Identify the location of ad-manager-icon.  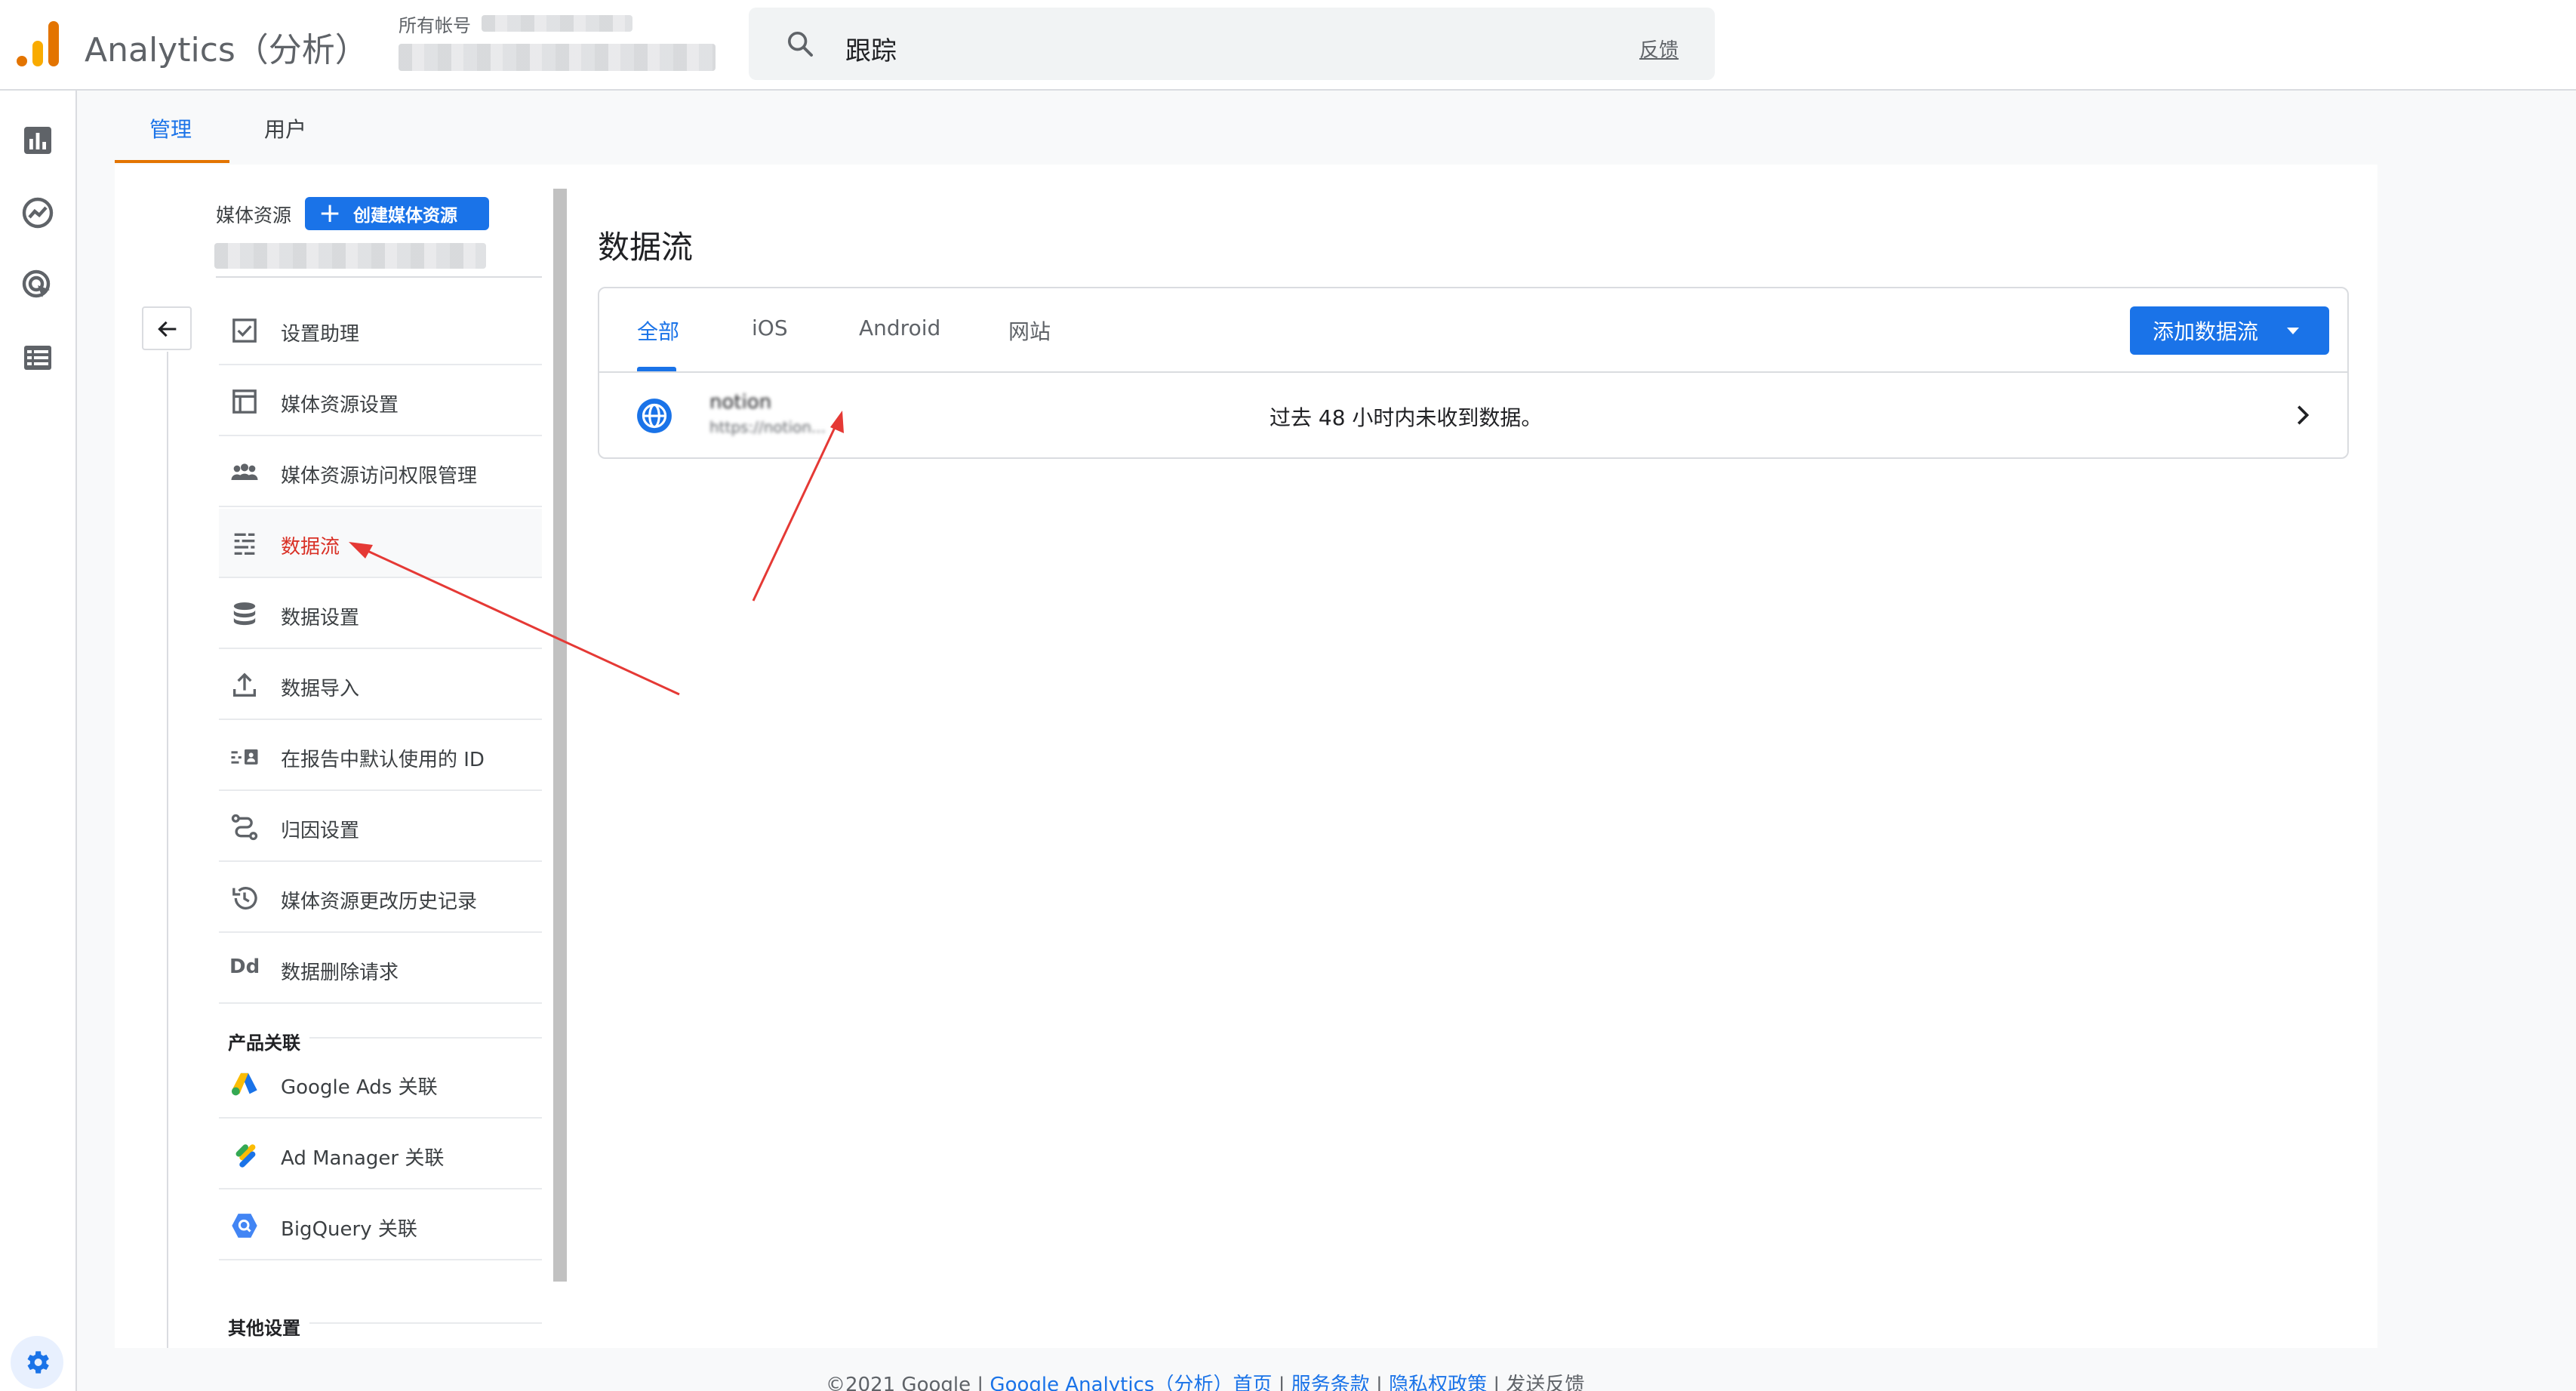
(245, 1156).